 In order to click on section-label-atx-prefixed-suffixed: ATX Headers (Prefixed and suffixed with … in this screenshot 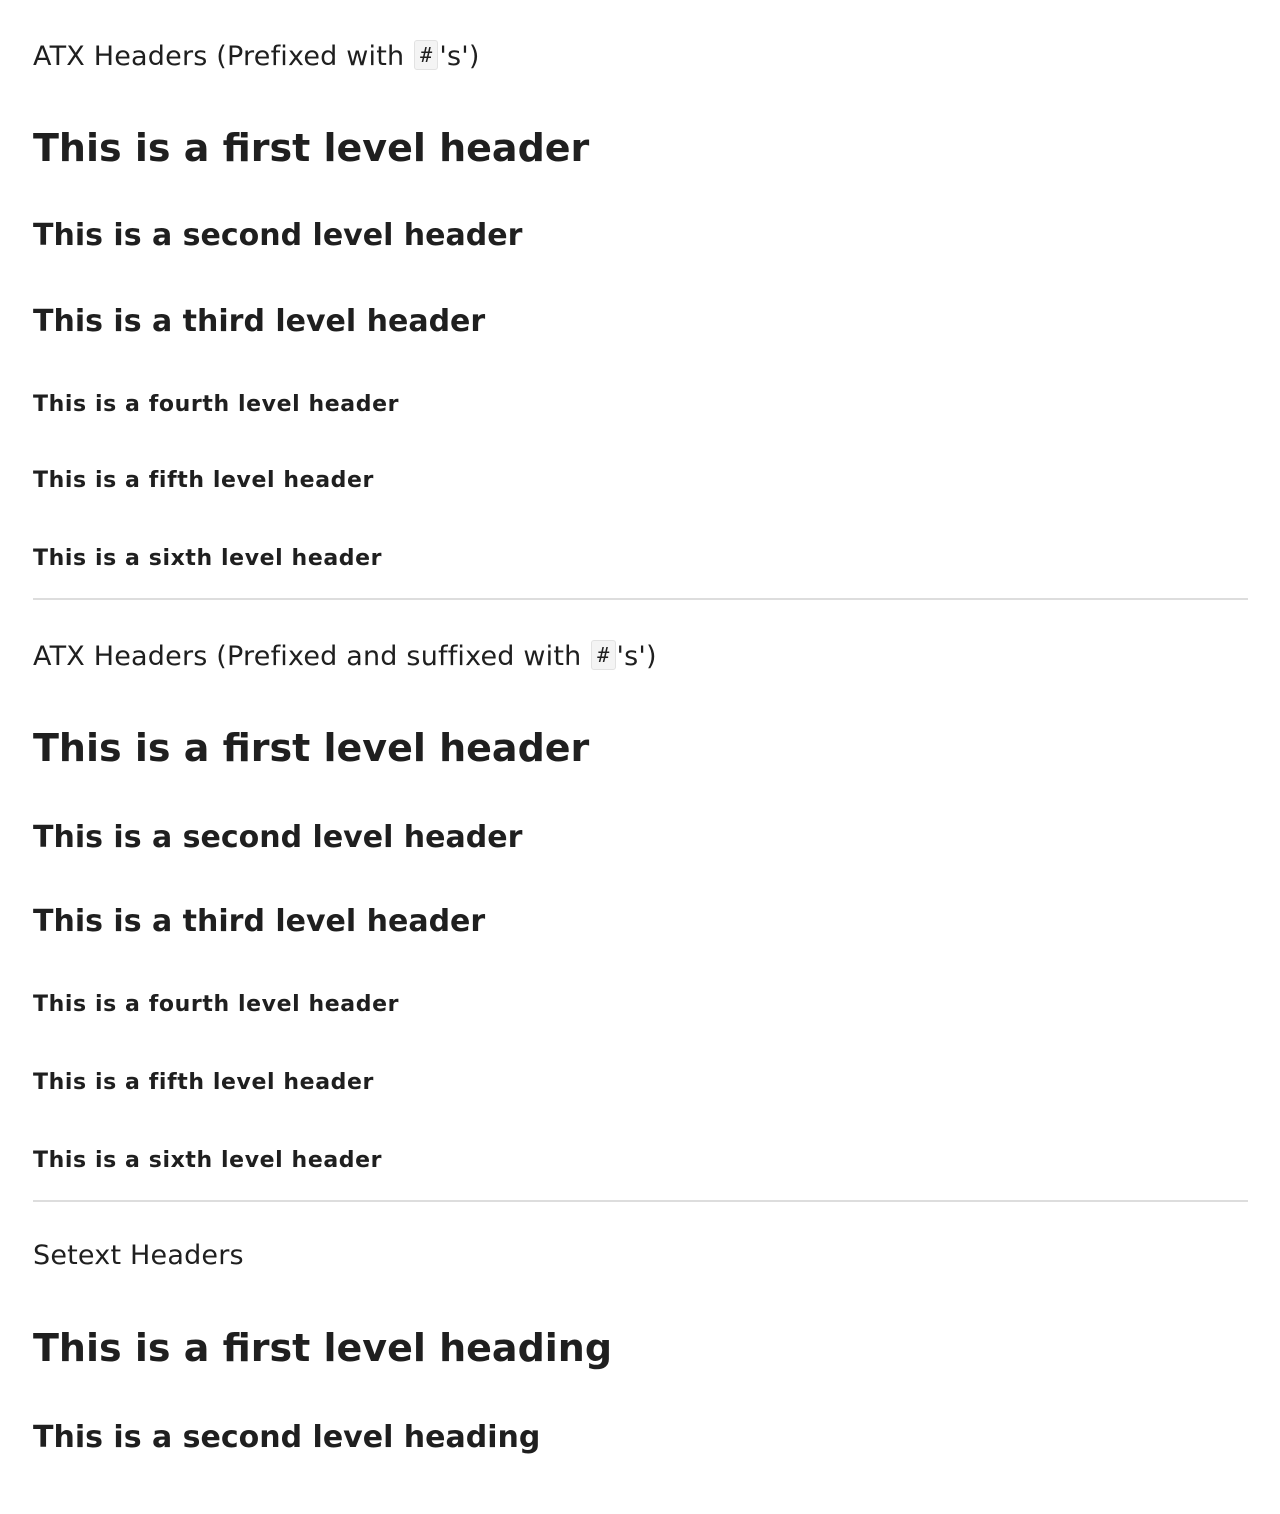, I will do `click(345, 655)`.